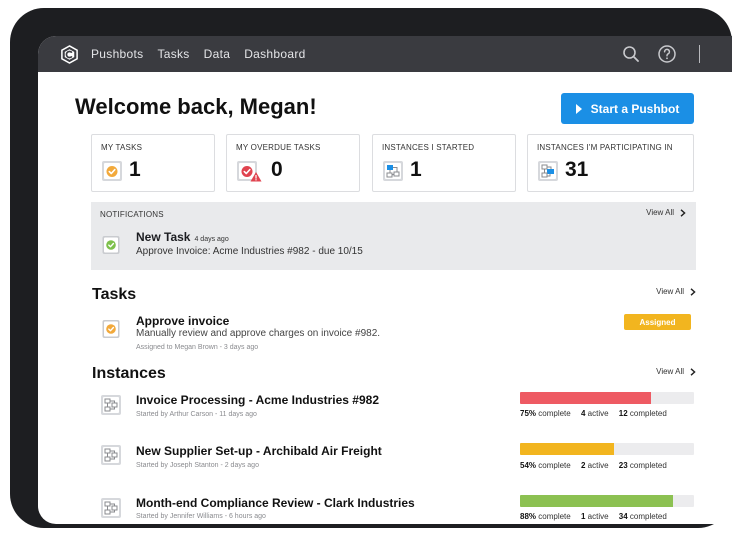 Image resolution: width=738 pixels, height=533 pixels. What do you see at coordinates (623, 413) in the screenshot?
I see `completed-count: 12` at bounding box center [623, 413].